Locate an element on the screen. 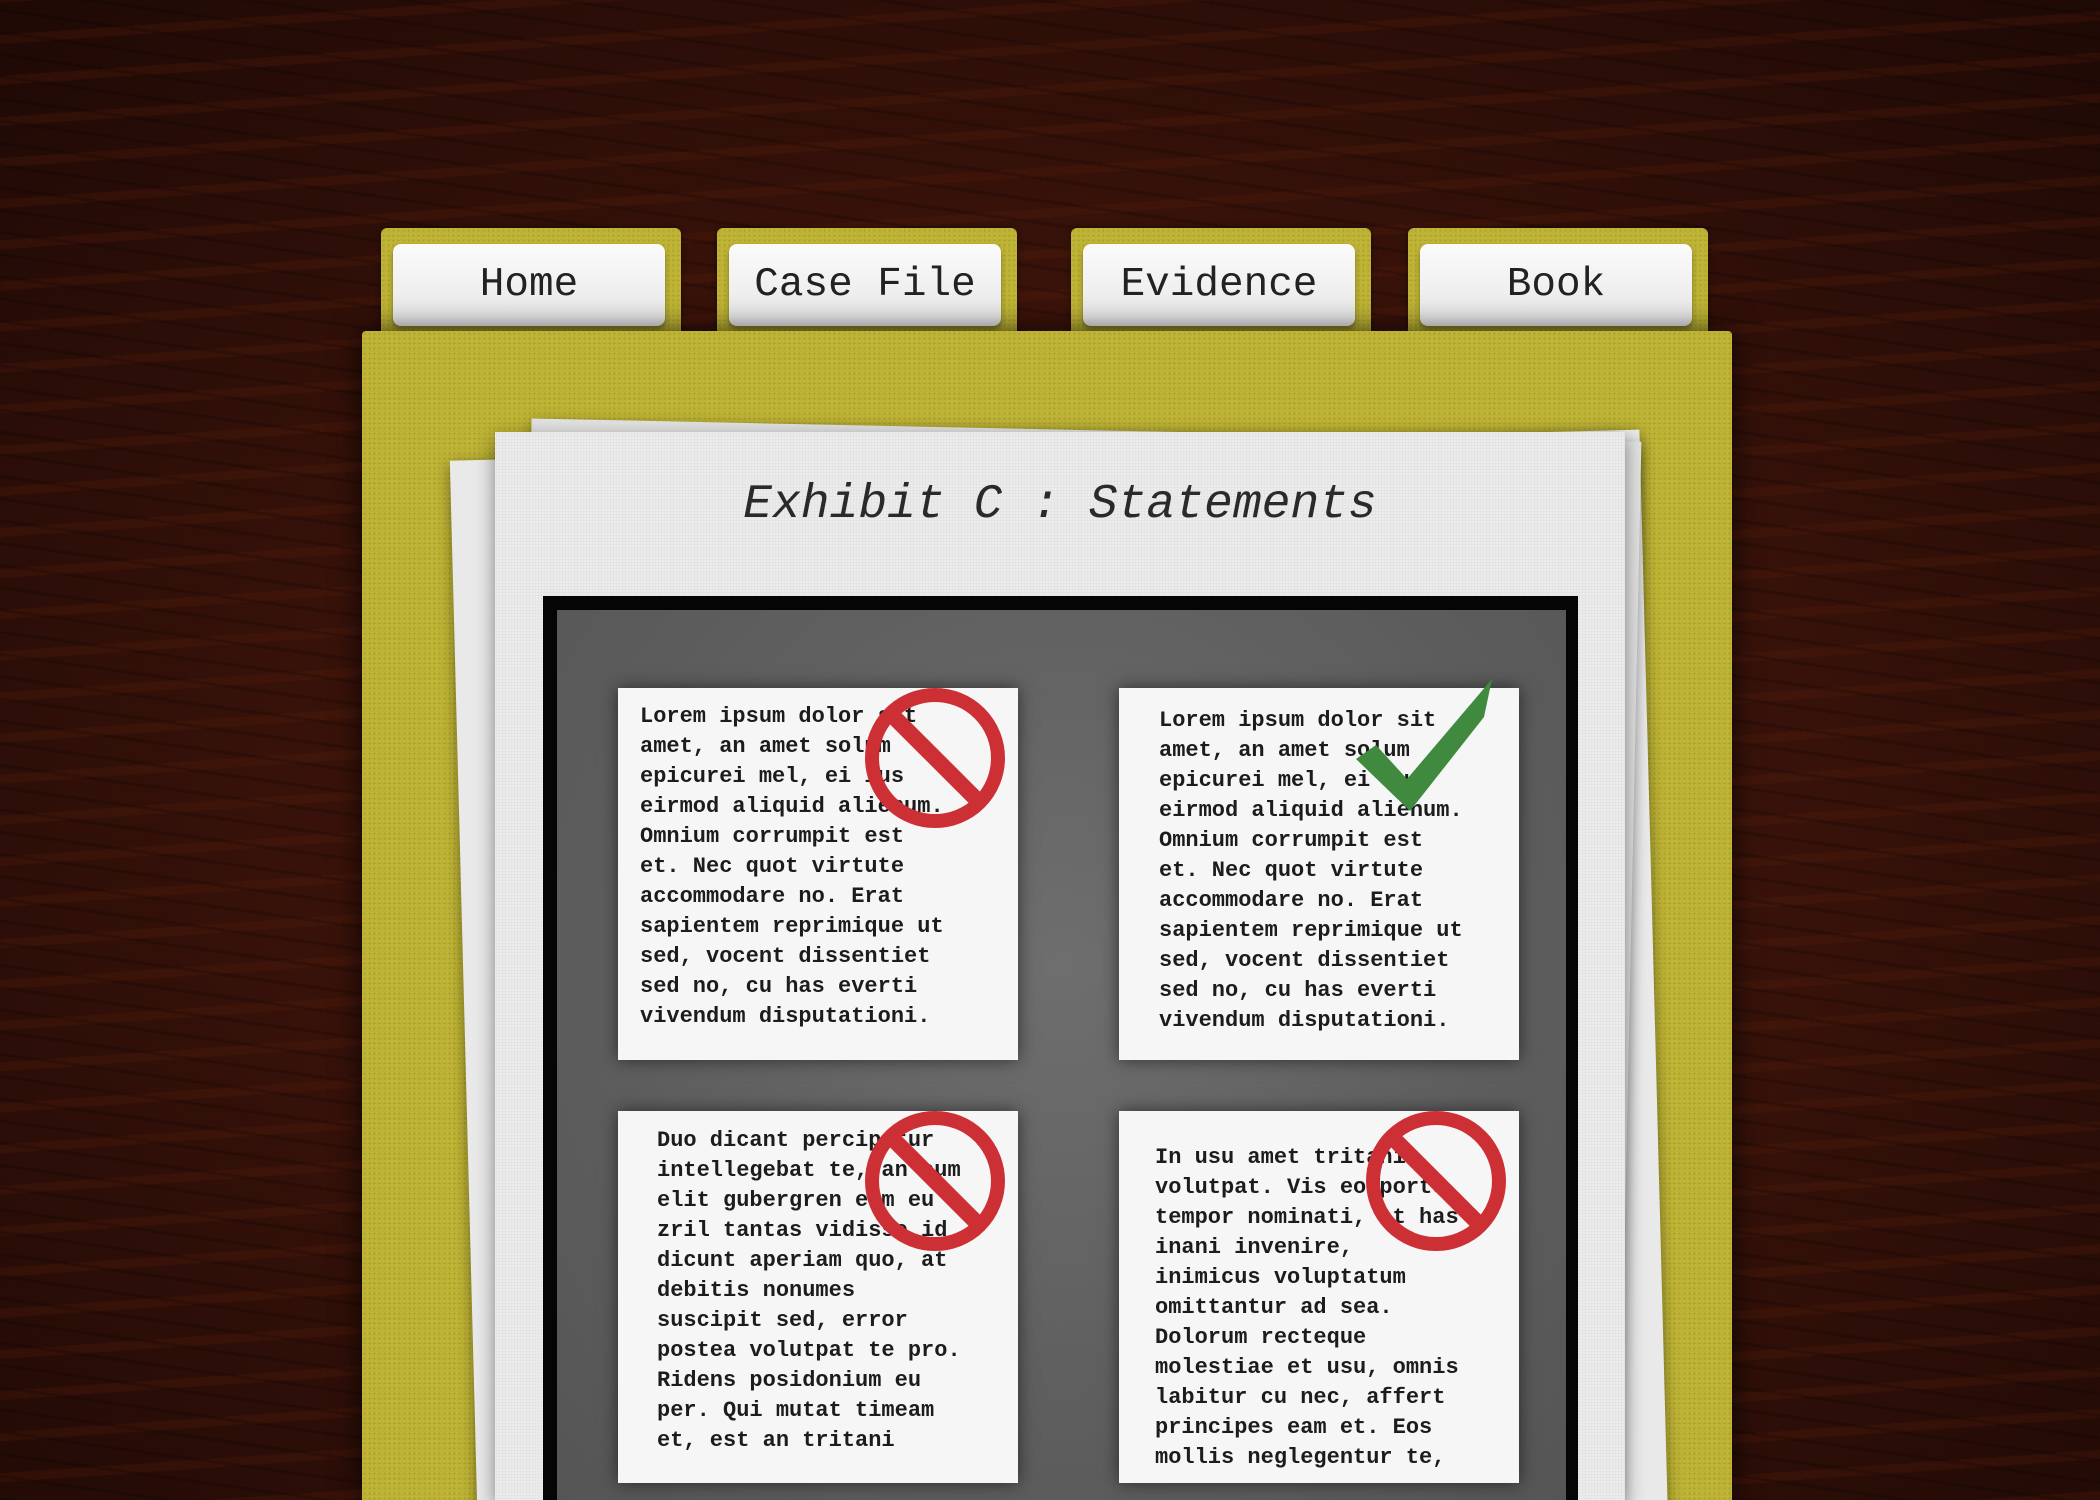 This screenshot has width=2100, height=1500. tab-home: Home is located at coordinates (531, 280).